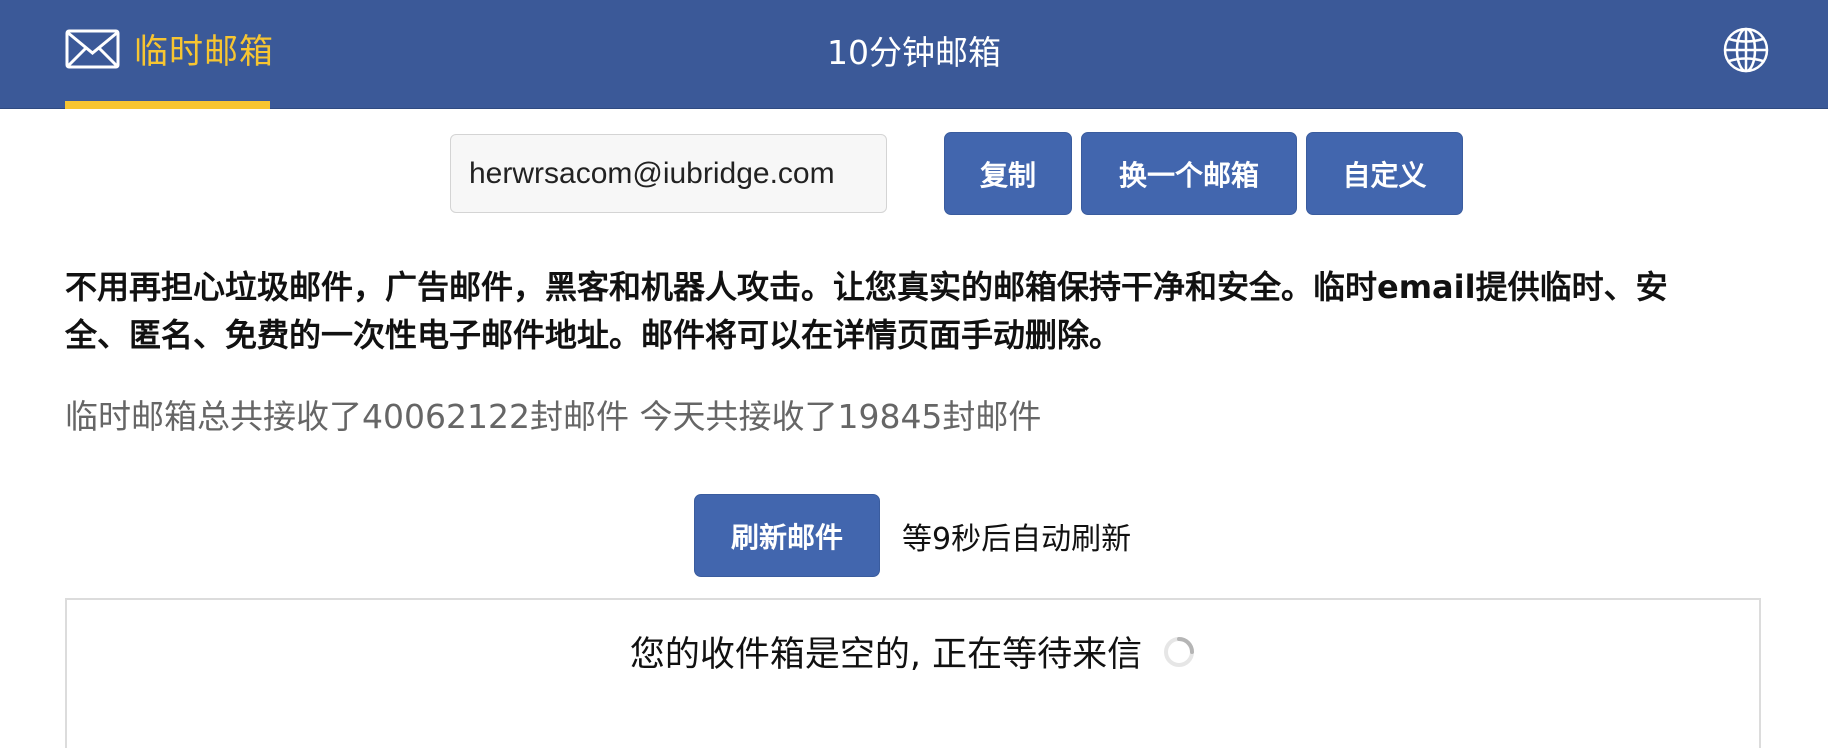 The height and width of the screenshot is (748, 1828). Describe the element at coordinates (1189, 173) in the screenshot. I see `change-email-button: 换一个邮箱` at that location.